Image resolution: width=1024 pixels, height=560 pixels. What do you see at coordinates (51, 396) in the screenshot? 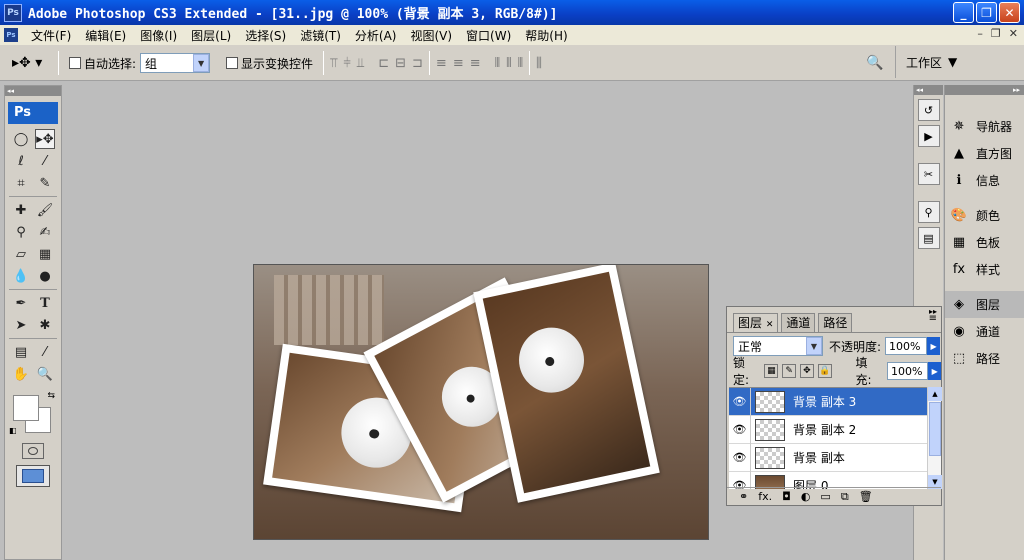
I see `swap-colors-icon: ⇆` at bounding box center [51, 396].